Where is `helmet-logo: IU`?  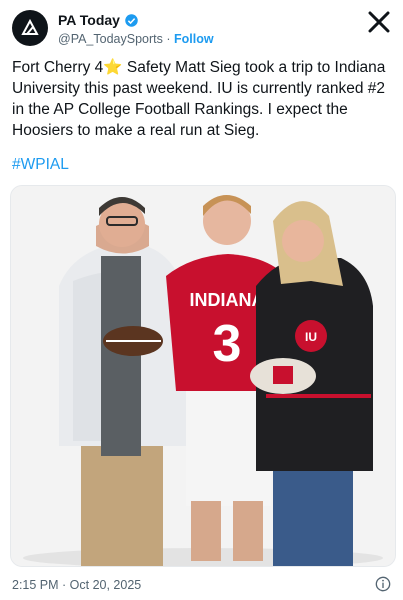
helmet-logo: IU is located at coordinates (311, 337).